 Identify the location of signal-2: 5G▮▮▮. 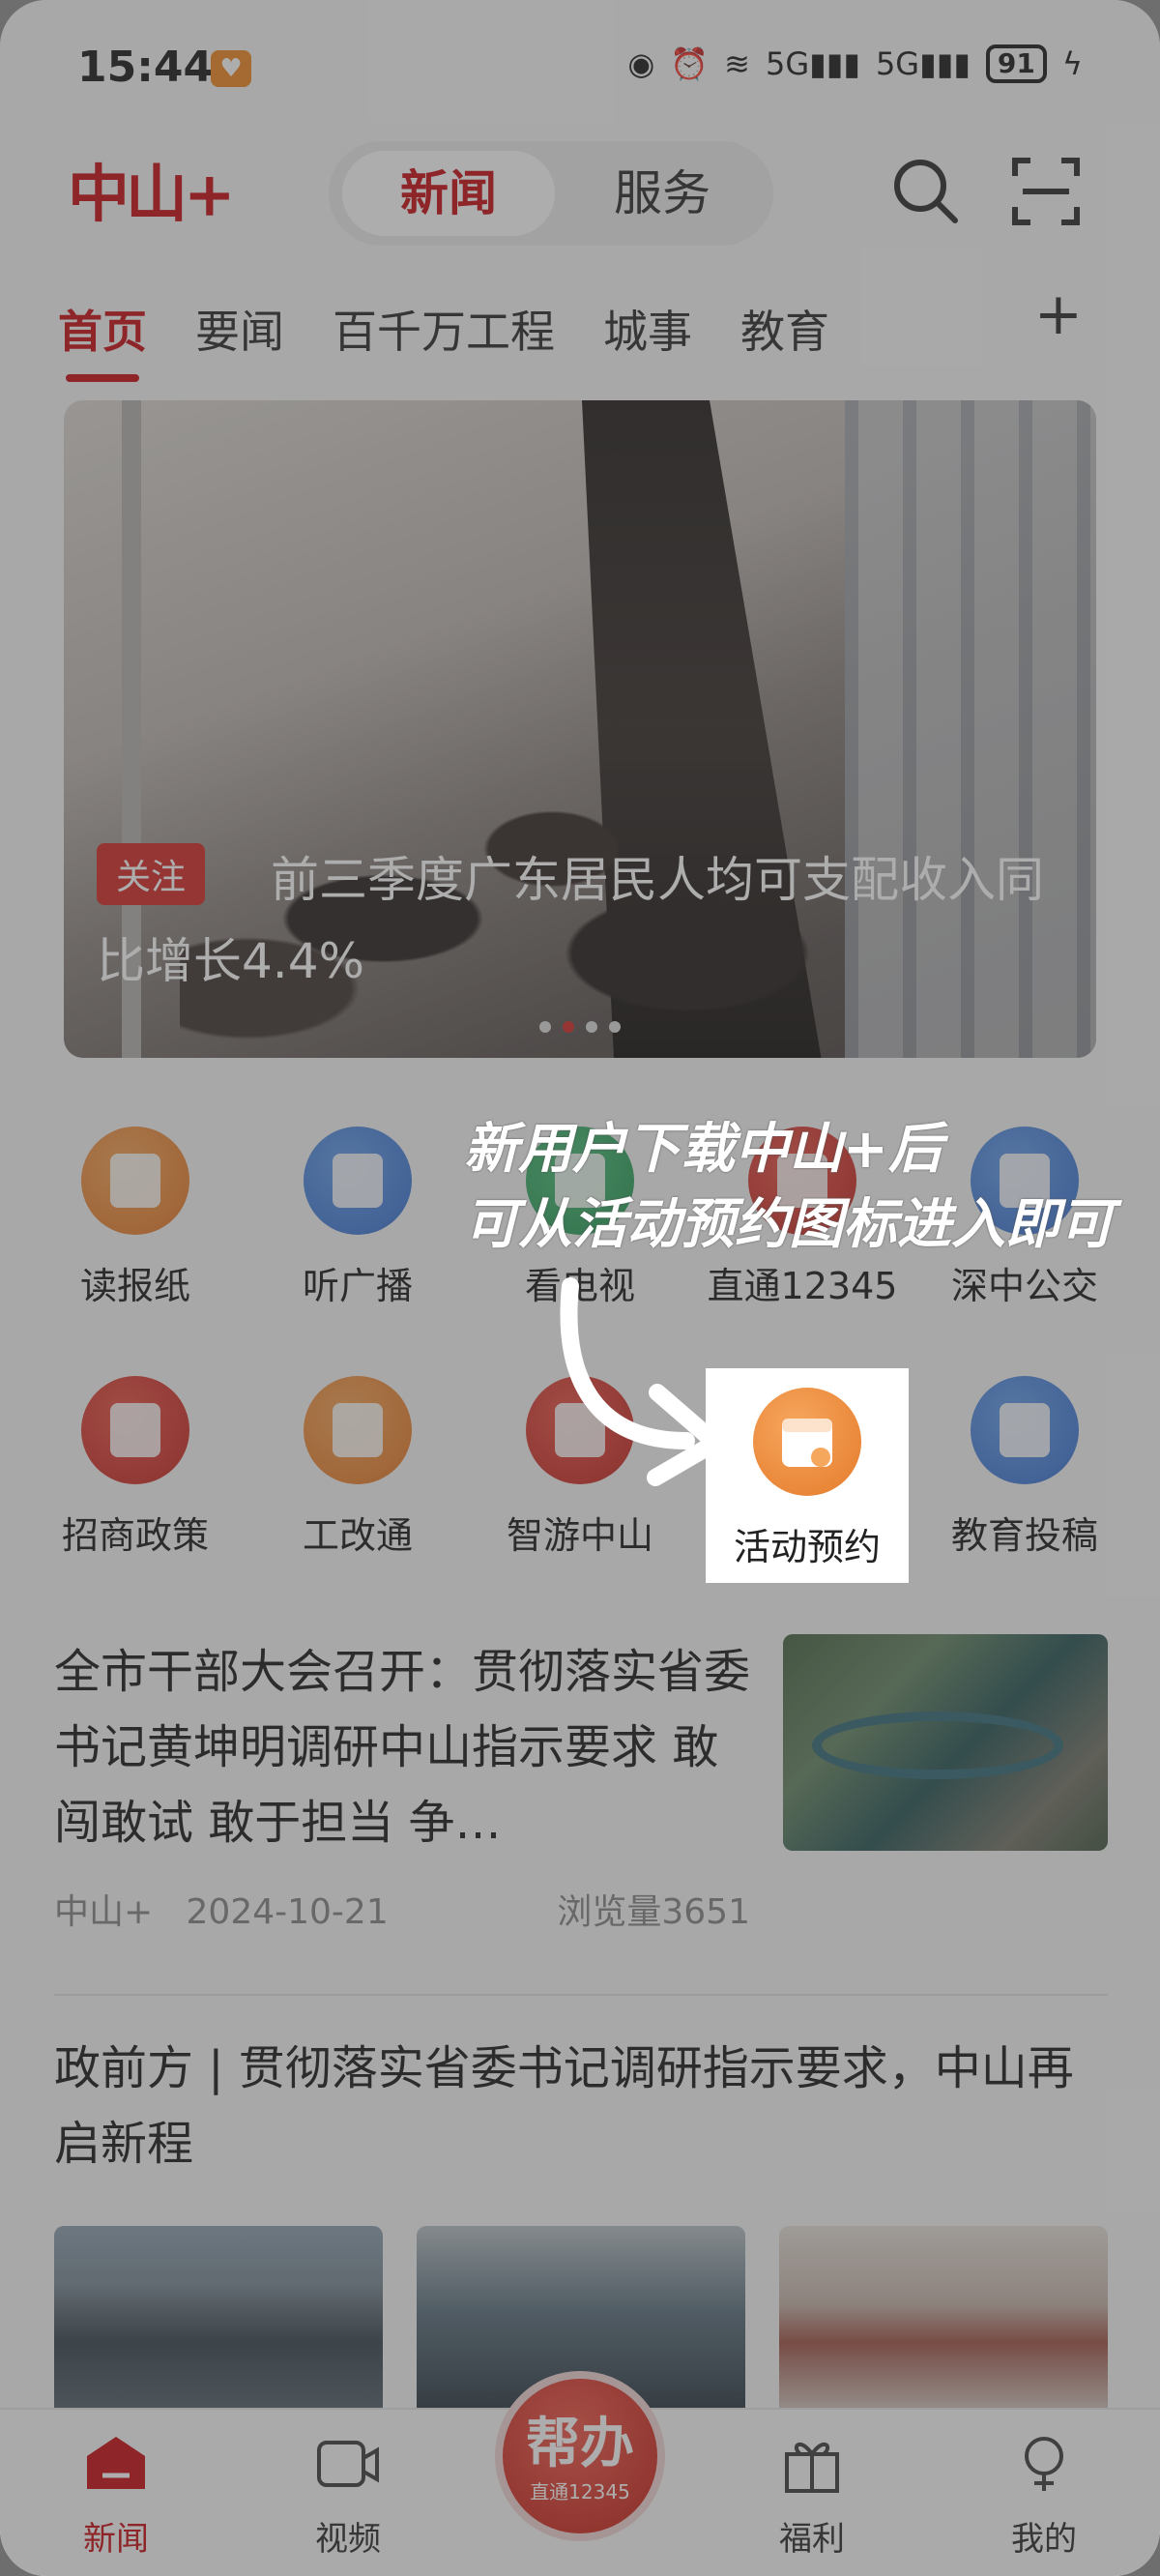
(923, 63).